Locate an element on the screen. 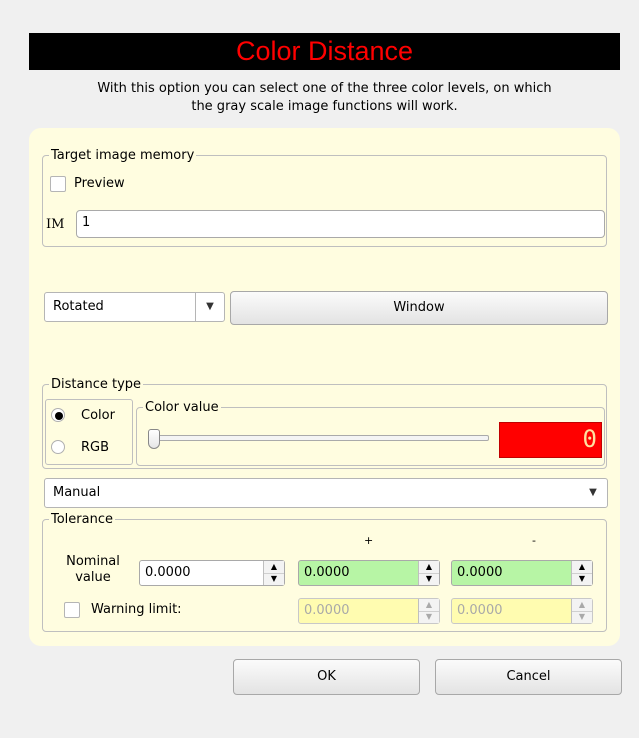 The image size is (639, 738). warning-minus-text: 0.0000 is located at coordinates (480, 610).